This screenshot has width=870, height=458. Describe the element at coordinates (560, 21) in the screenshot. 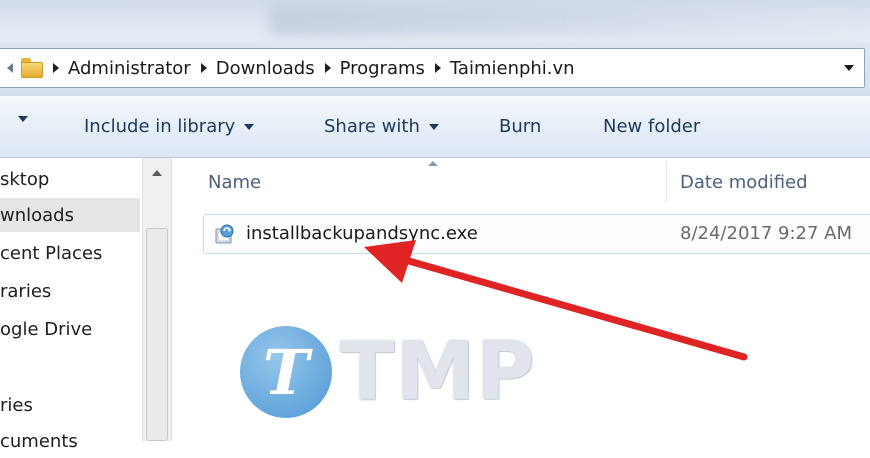

I see `title-bar-blur` at that location.